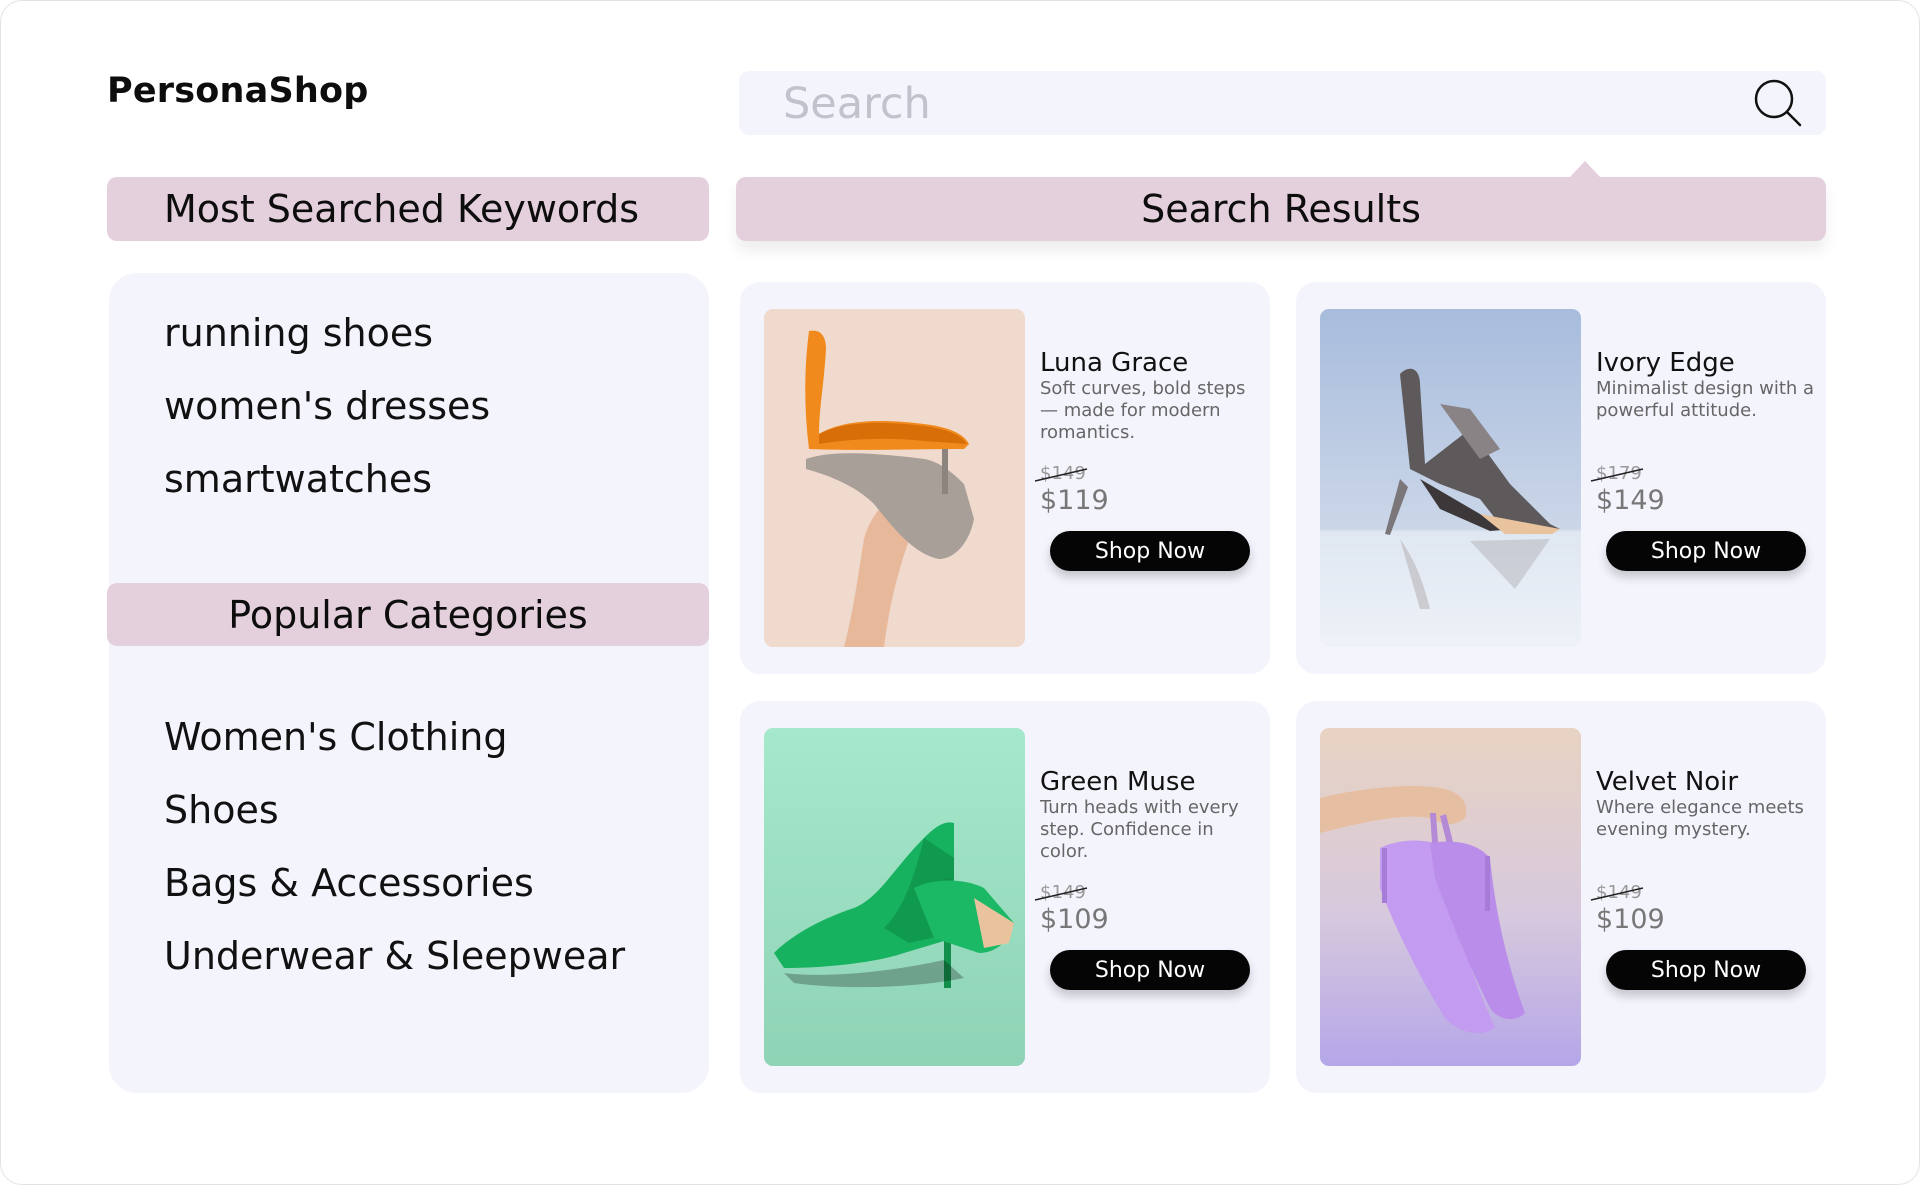 This screenshot has height=1185, width=1920. I want to click on keyword-item: women's dresses, so click(327, 420).